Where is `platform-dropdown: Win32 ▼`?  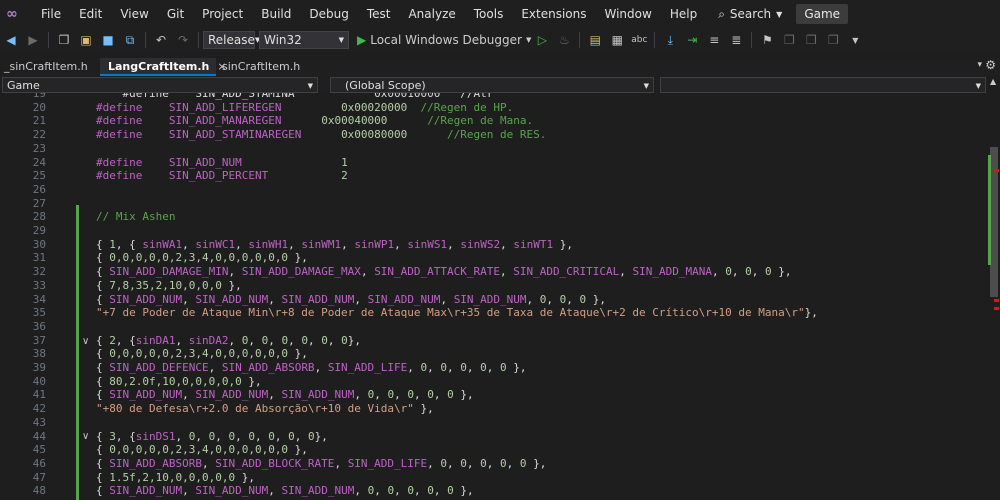
platform-dropdown: Win32 ▼ is located at coordinates (304, 40).